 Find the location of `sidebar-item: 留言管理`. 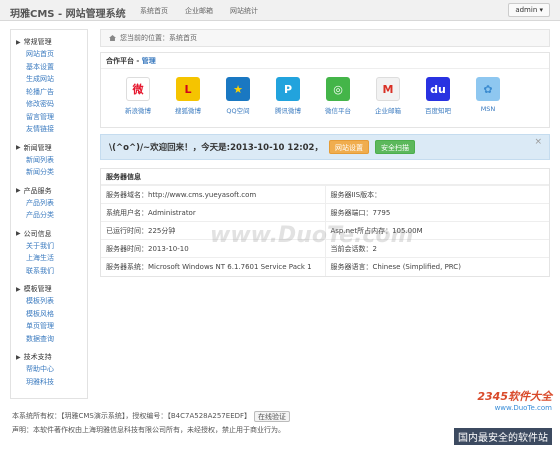

sidebar-item: 留言管理 is located at coordinates (49, 117).